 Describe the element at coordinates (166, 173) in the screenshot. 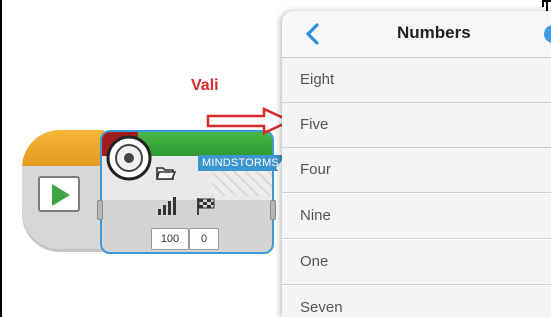

I see `folder-icon` at that location.